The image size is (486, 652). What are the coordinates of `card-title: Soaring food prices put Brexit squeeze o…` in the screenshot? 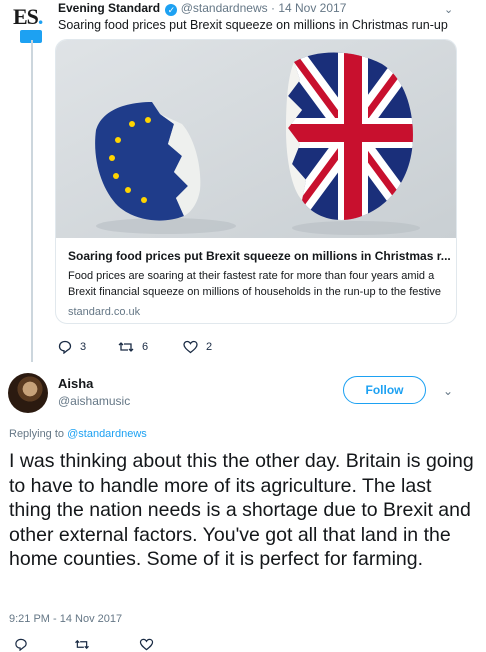 It's located at (259, 256).